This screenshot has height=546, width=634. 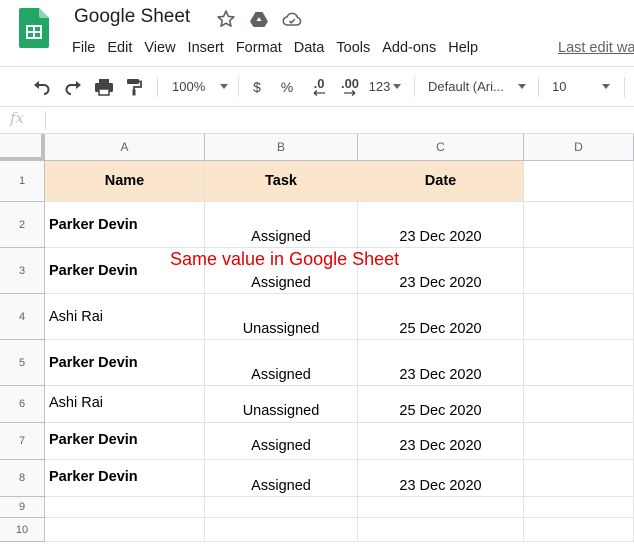 What do you see at coordinates (579, 271) in the screenshot?
I see `cell-d3` at bounding box center [579, 271].